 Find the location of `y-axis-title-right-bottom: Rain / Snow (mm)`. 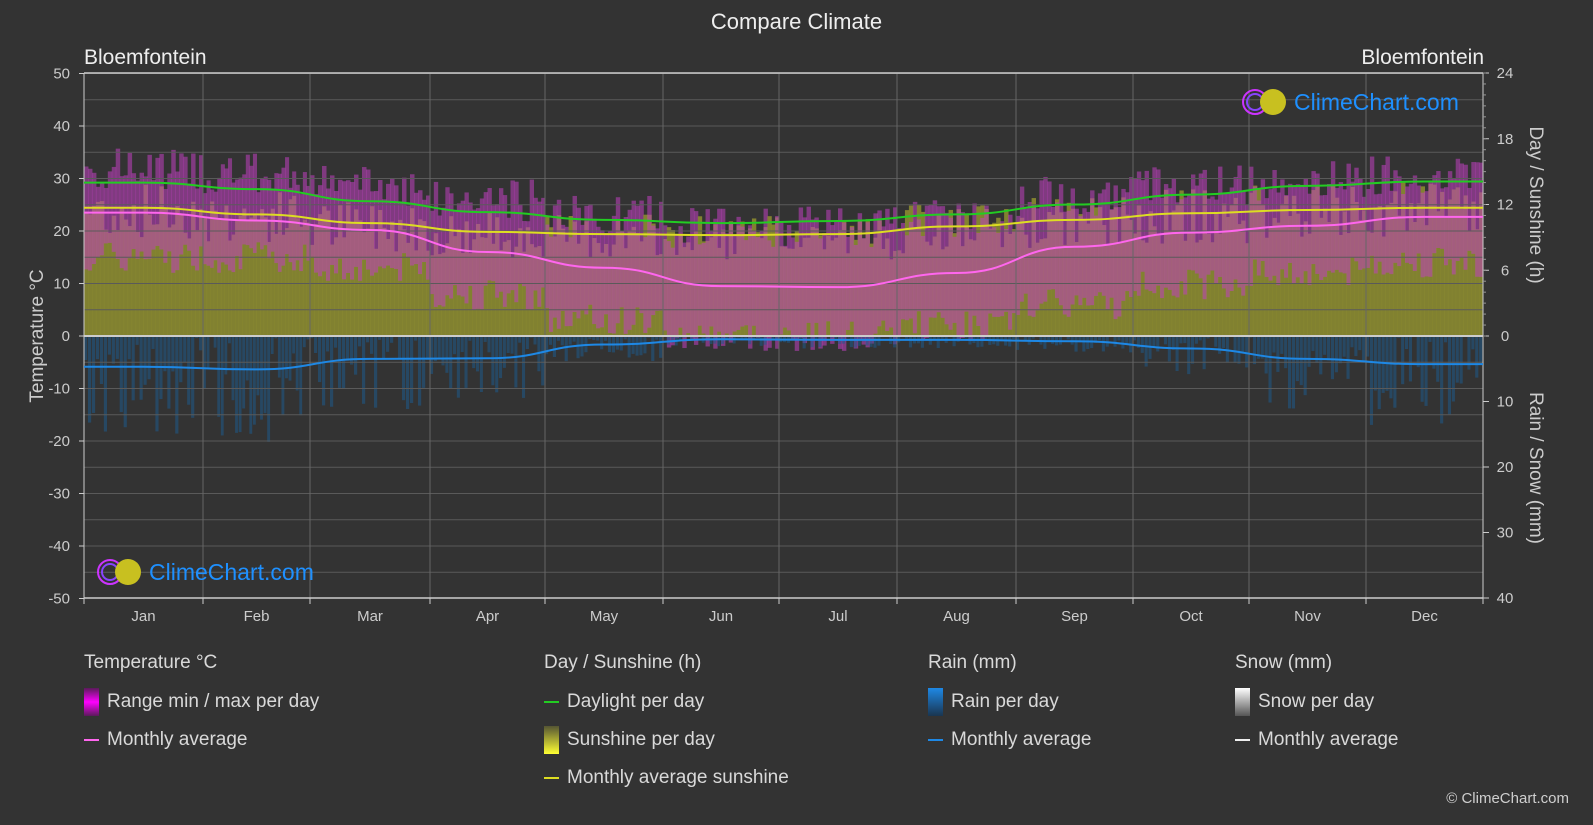

y-axis-title-right-bottom: Rain / Snow (mm) is located at coordinates (1535, 468).